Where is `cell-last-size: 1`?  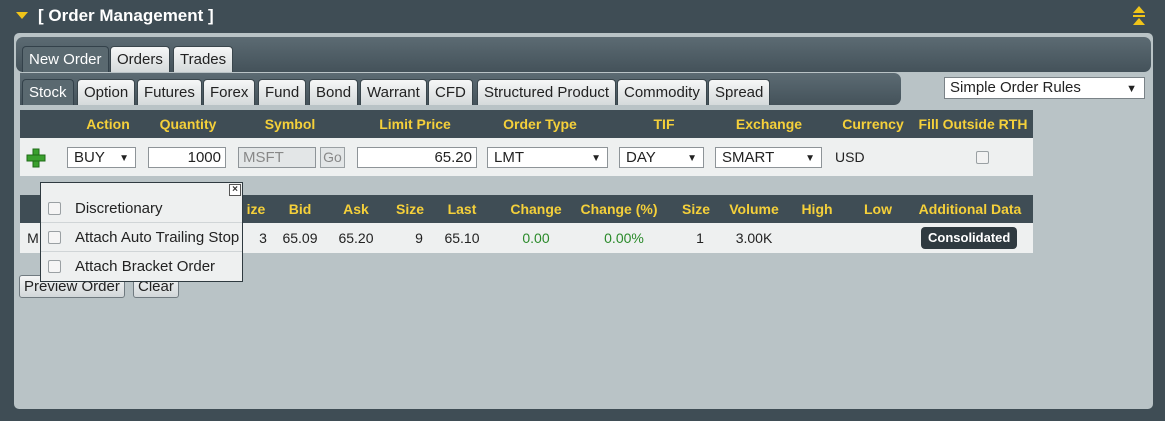 cell-last-size: 1 is located at coordinates (700, 238).